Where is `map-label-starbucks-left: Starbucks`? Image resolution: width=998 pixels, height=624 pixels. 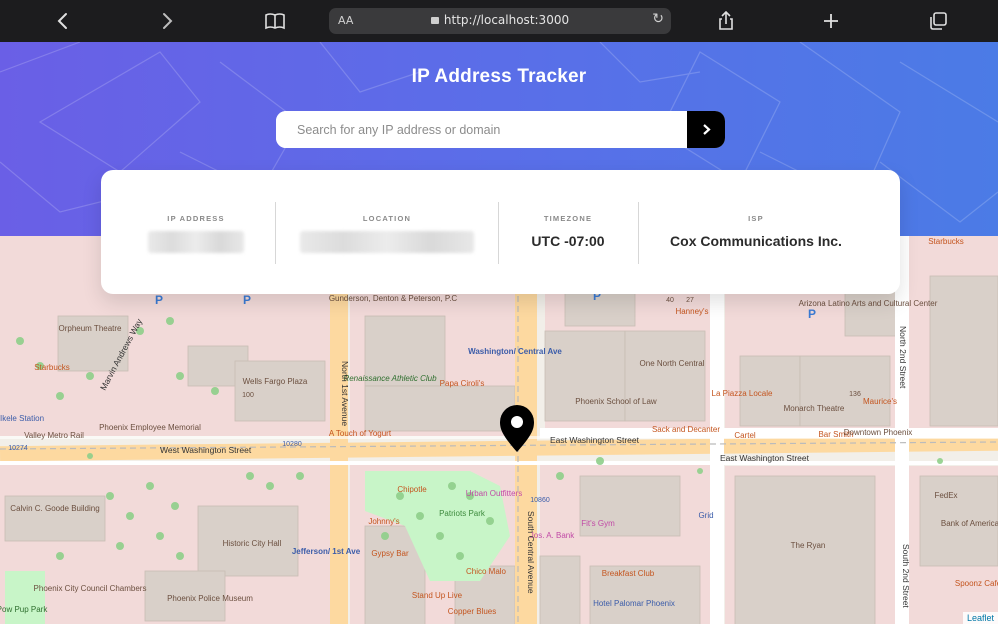
map-label-starbucks-left: Starbucks is located at coordinates (52, 367).